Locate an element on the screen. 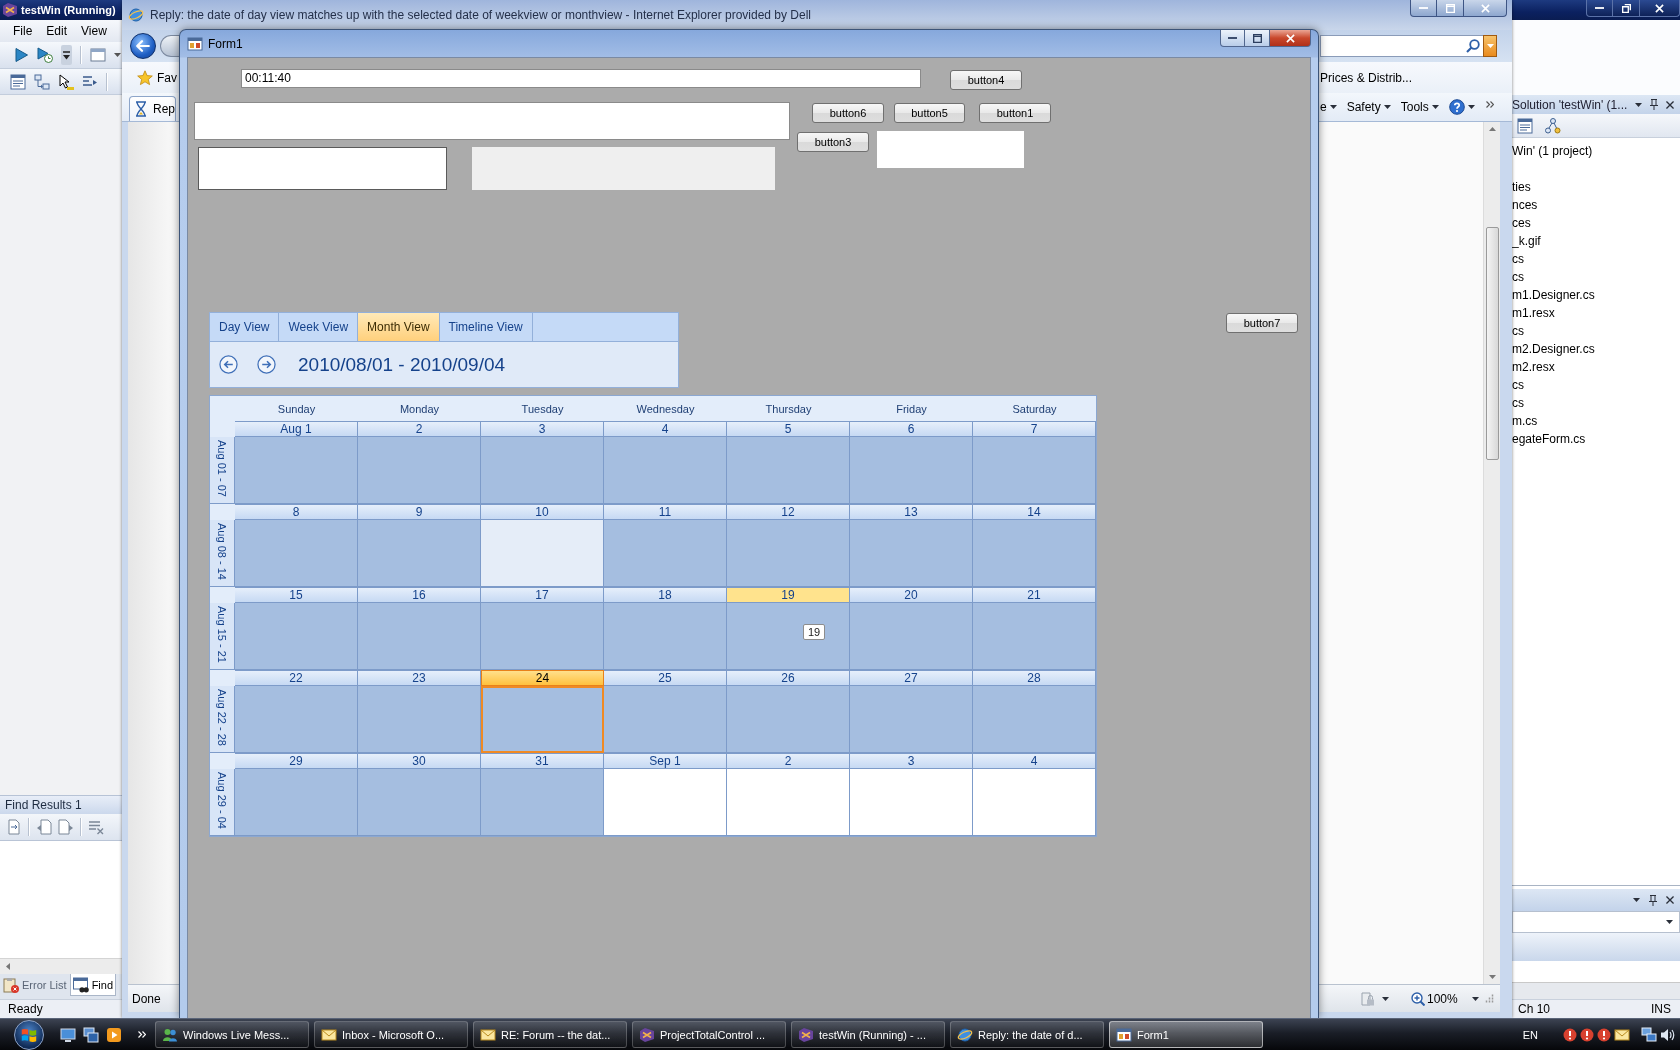 This screenshot has height=1050, width=1680. date-header: 26 is located at coordinates (788, 678).